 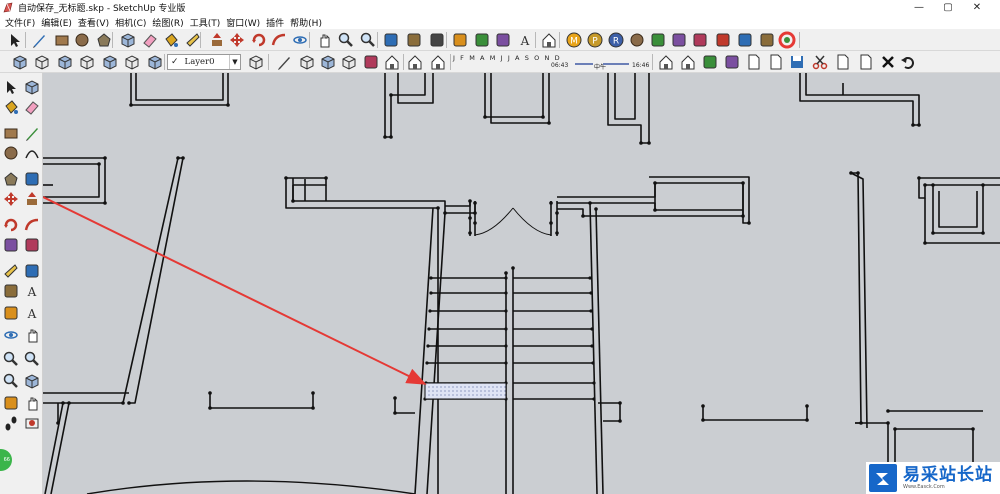 What do you see at coordinates (348, 62) in the screenshot?
I see `monochrome-icon` at bounding box center [348, 62].